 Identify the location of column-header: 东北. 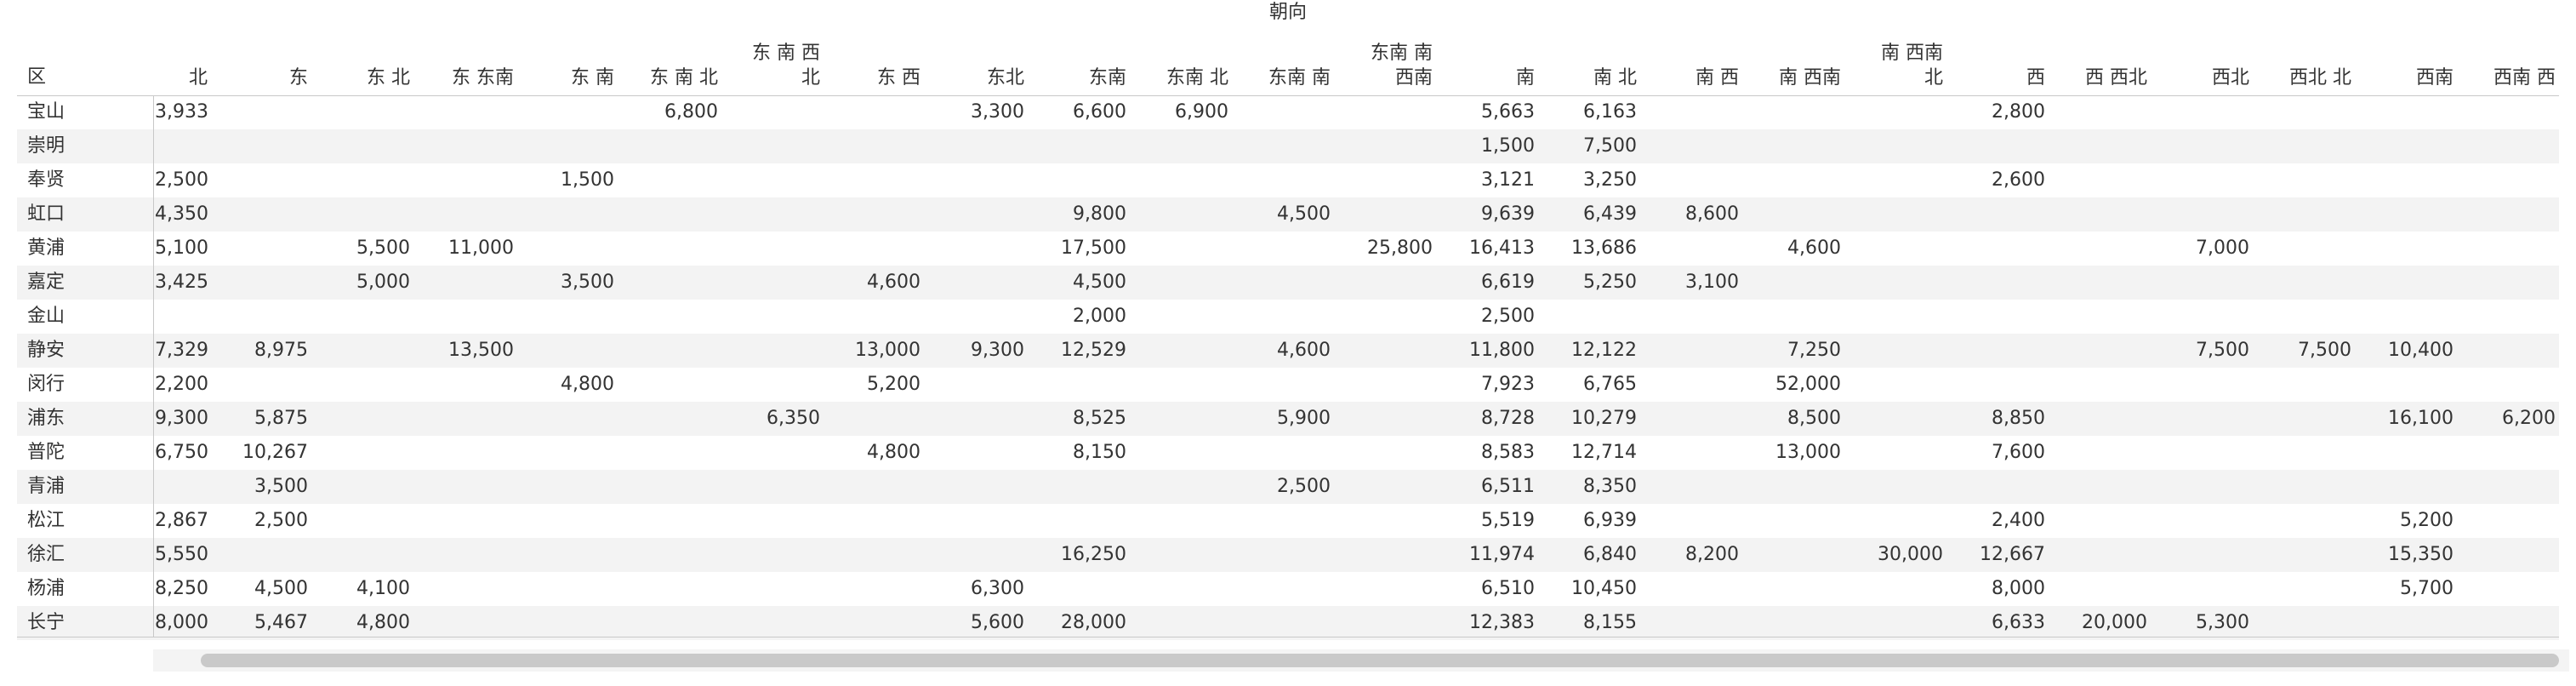
(1005, 78).